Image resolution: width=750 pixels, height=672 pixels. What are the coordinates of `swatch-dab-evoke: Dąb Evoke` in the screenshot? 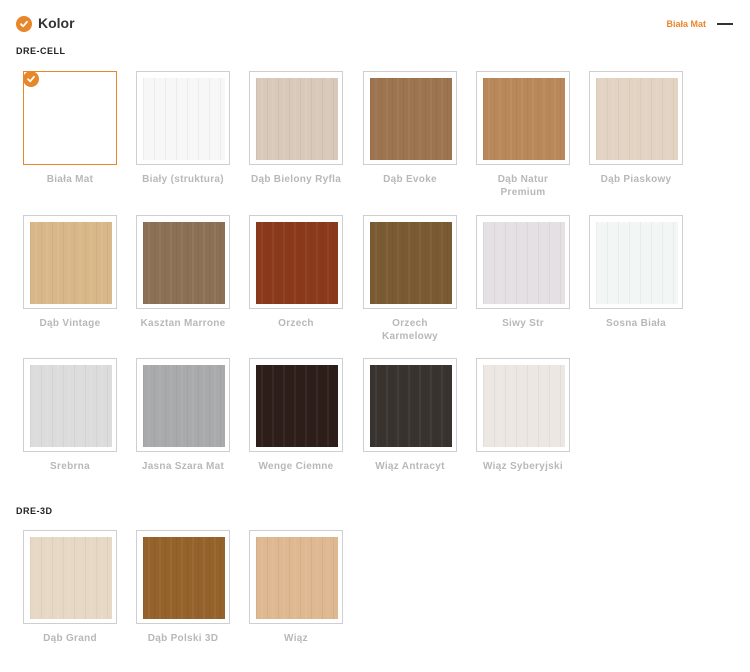 It's located at (410, 128).